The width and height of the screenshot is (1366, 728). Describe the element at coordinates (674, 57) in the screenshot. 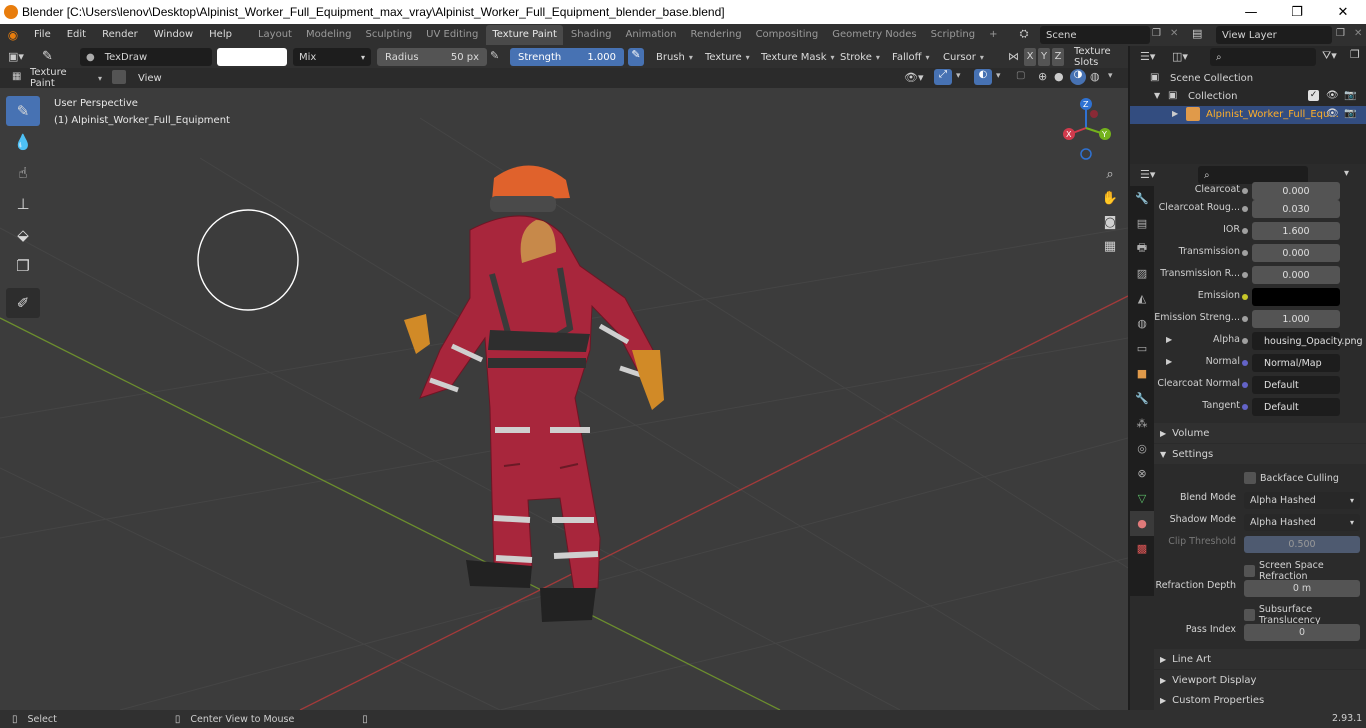

I see `brush-menu: Brush ▾` at that location.